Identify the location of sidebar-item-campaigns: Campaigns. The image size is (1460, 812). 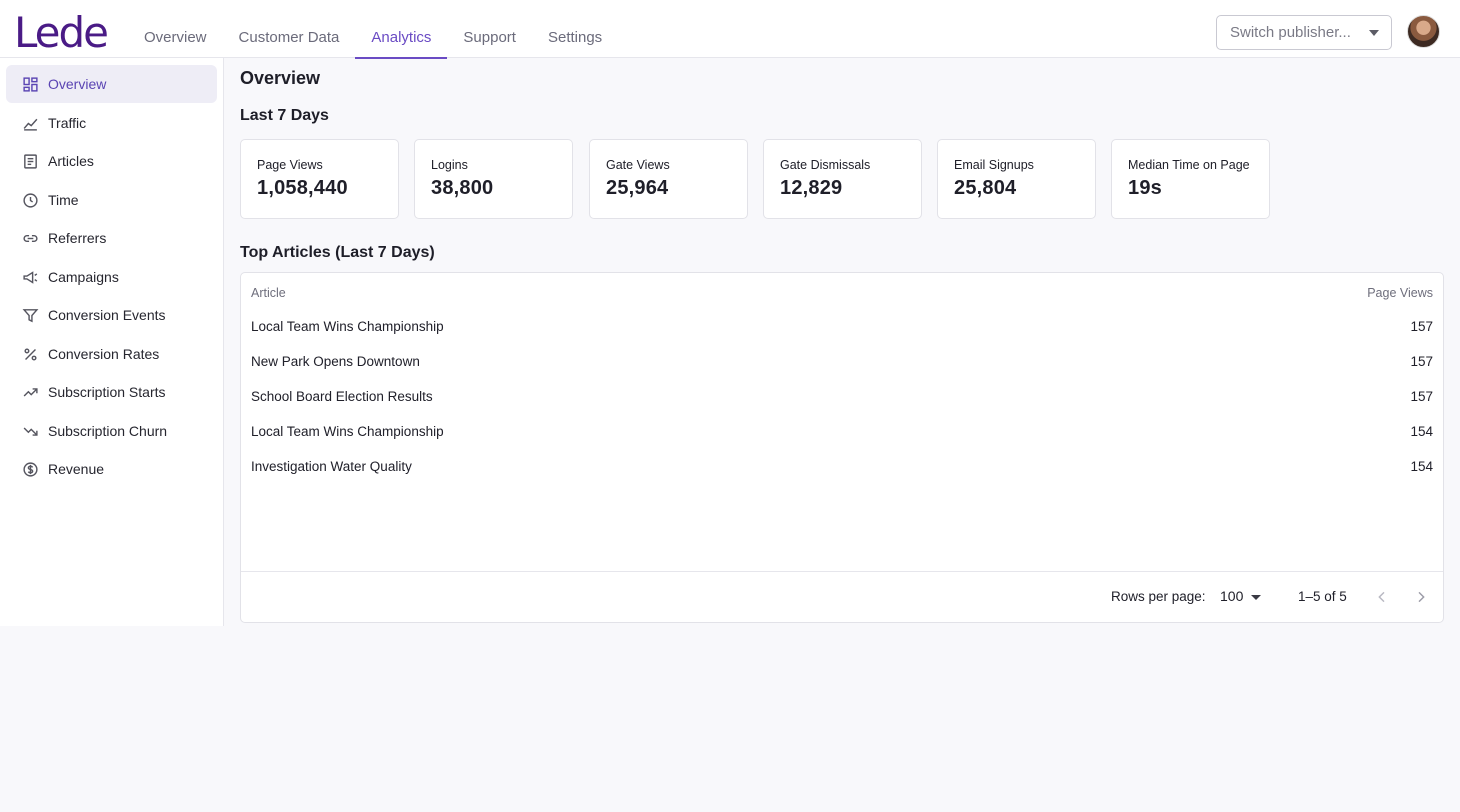
(111, 277).